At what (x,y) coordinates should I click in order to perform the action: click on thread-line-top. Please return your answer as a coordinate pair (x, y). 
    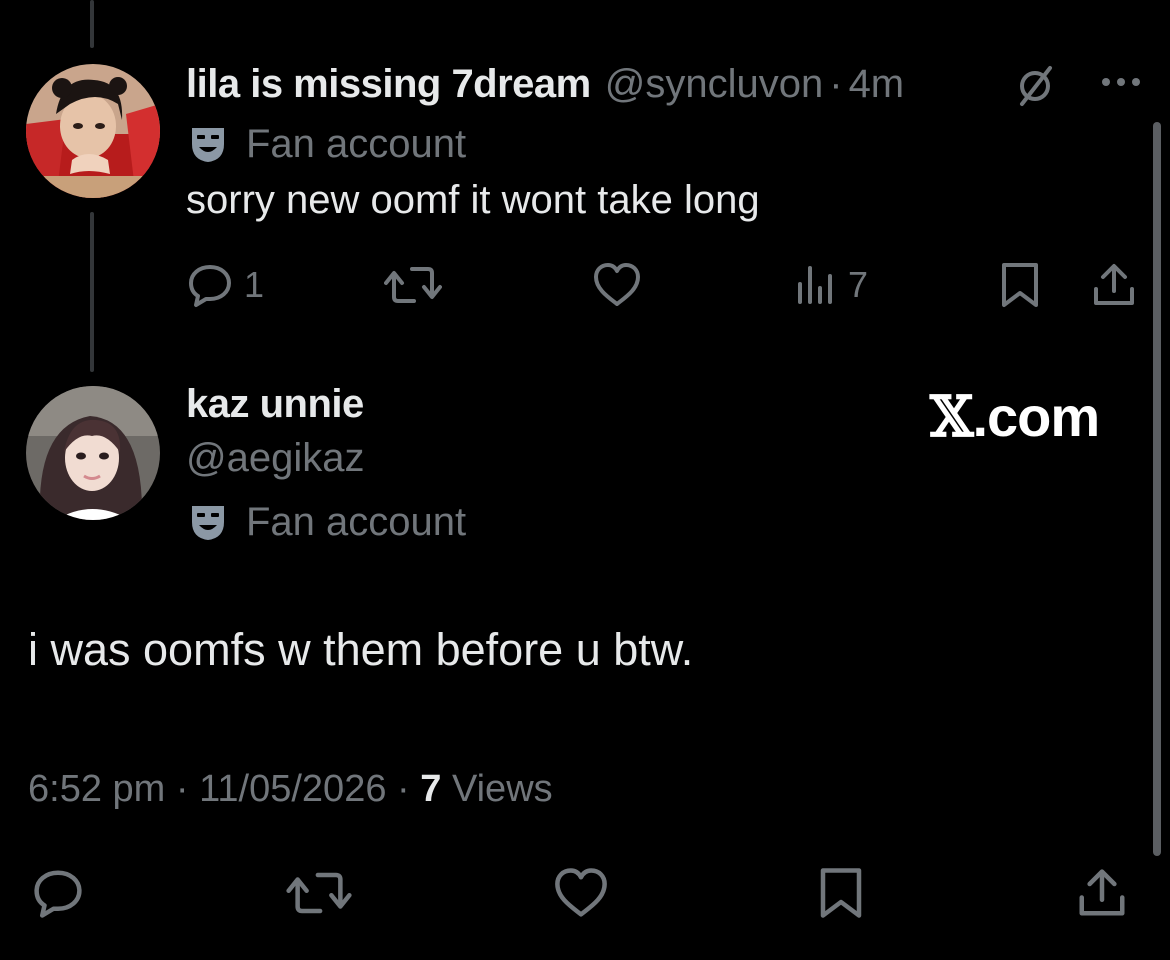
    Looking at the image, I should click on (92, 24).